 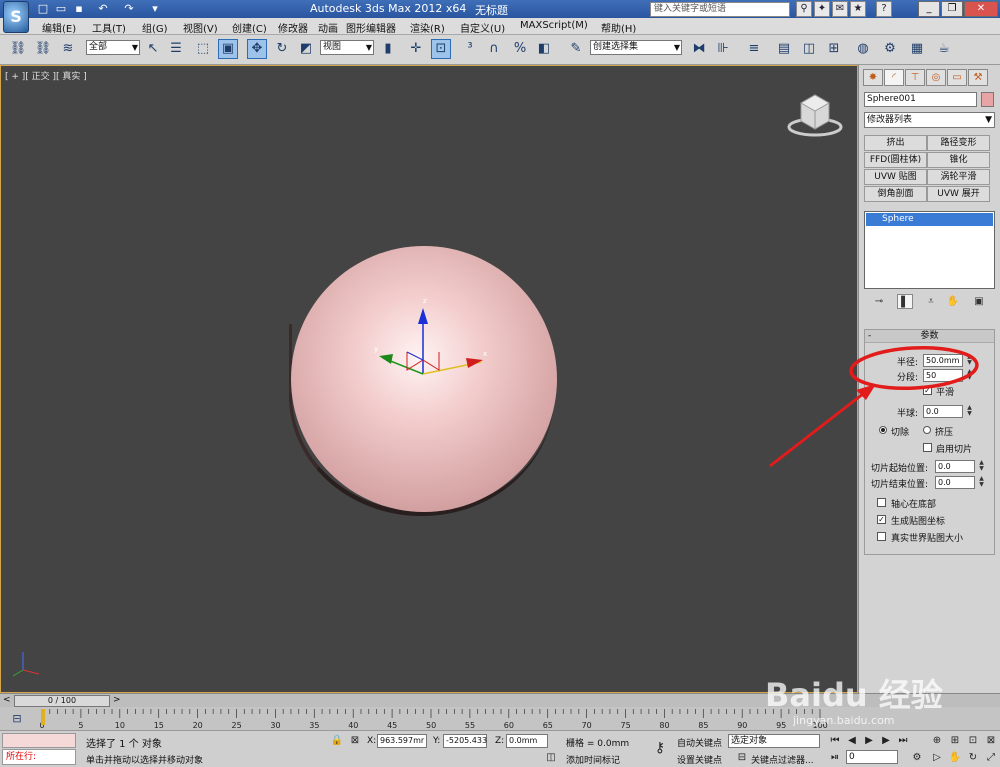 I want to click on menu-views: 视图(V), so click(x=200, y=27).